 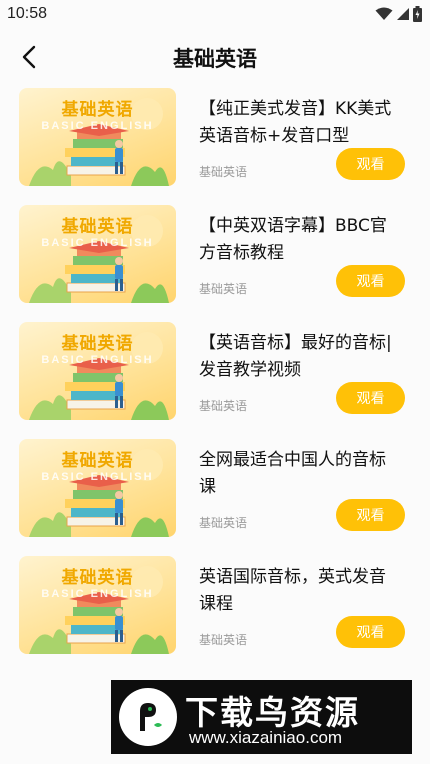 What do you see at coordinates (299, 123) in the screenshot?
I see `course-title: 【纯正美式发音】KK美式英语音标+发音口型` at bounding box center [299, 123].